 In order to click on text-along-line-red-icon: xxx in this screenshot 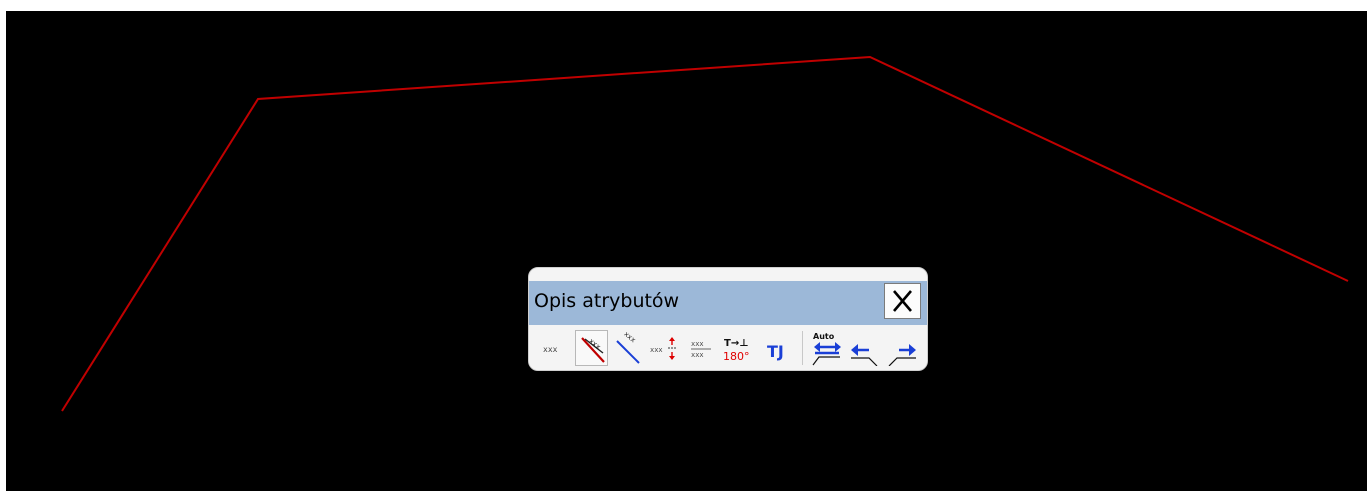, I will do `click(593, 350)`.